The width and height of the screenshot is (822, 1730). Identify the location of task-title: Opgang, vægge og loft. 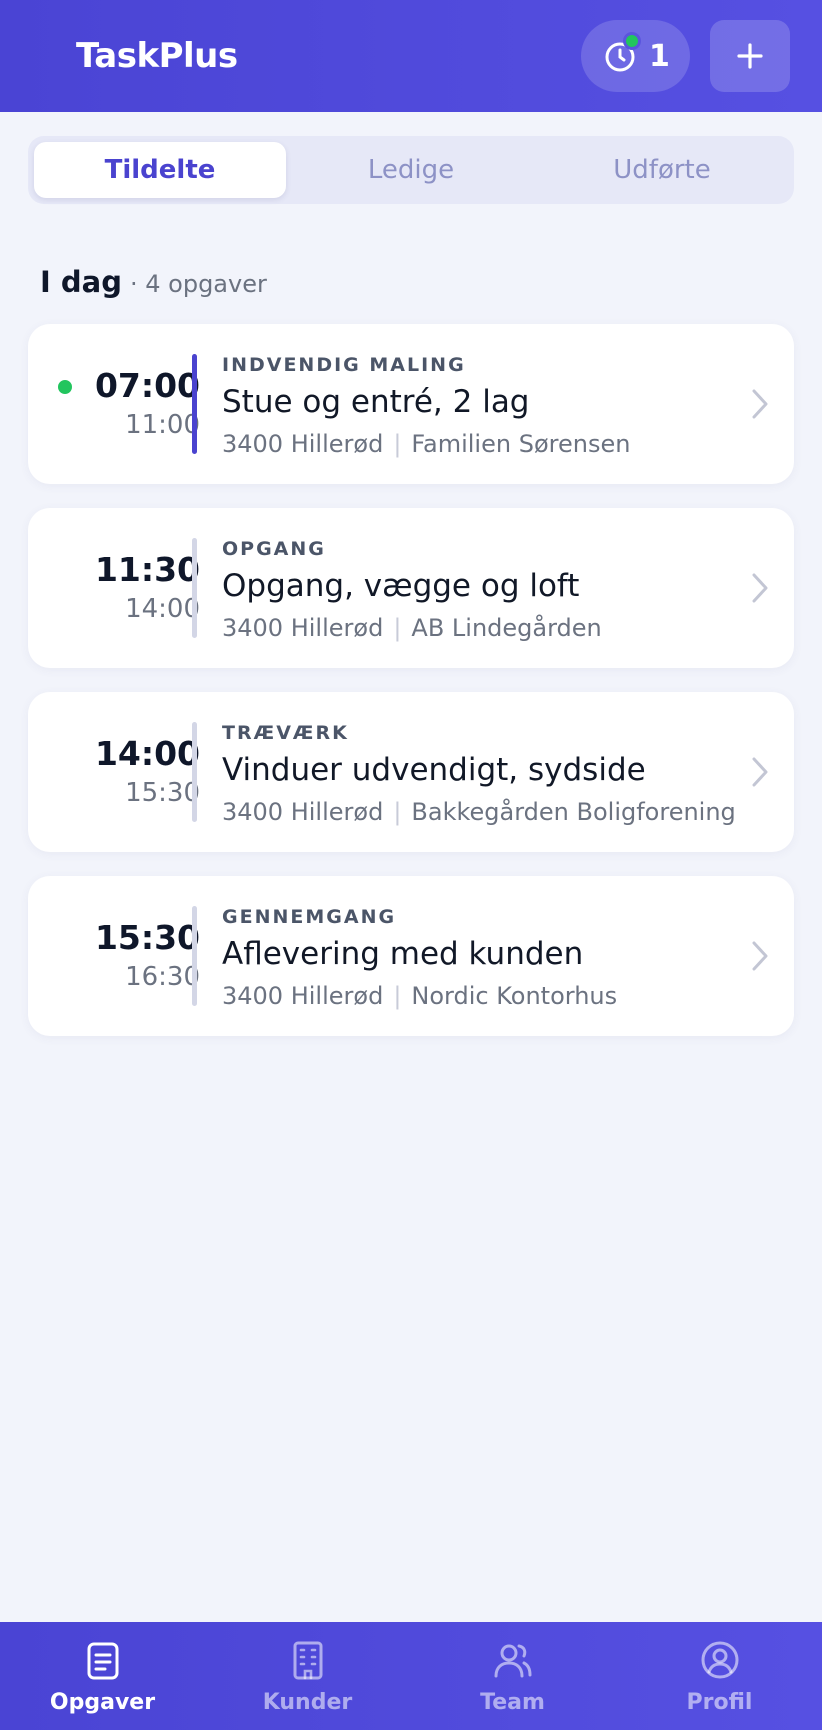
(401, 586).